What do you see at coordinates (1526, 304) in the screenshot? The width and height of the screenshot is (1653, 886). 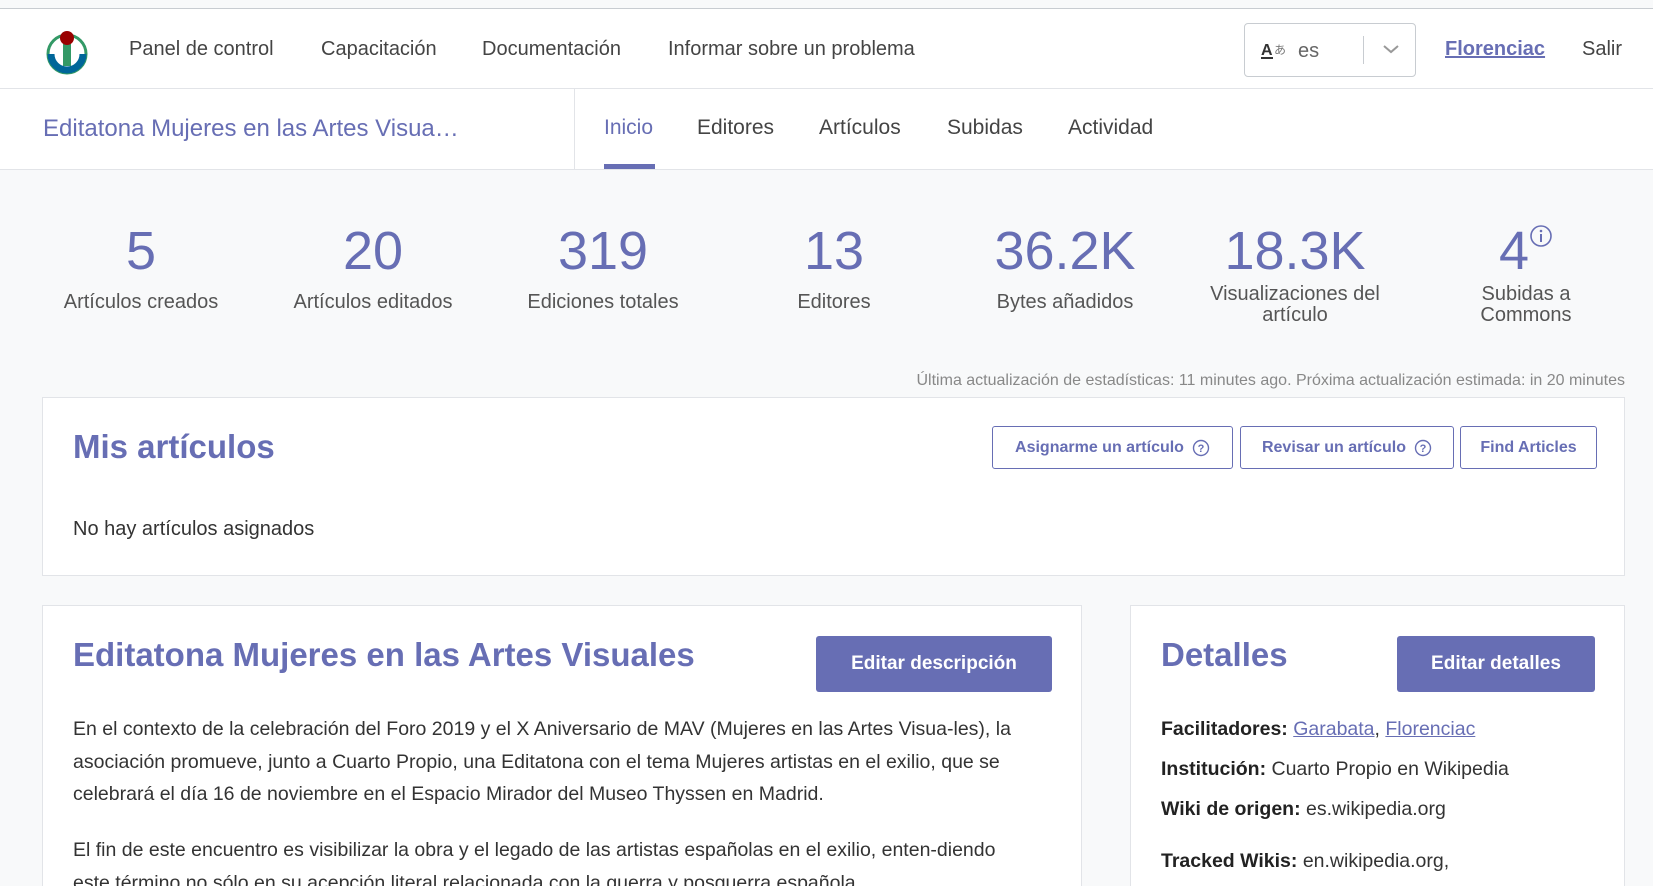 I see `stat-label: Subidas a Commons` at bounding box center [1526, 304].